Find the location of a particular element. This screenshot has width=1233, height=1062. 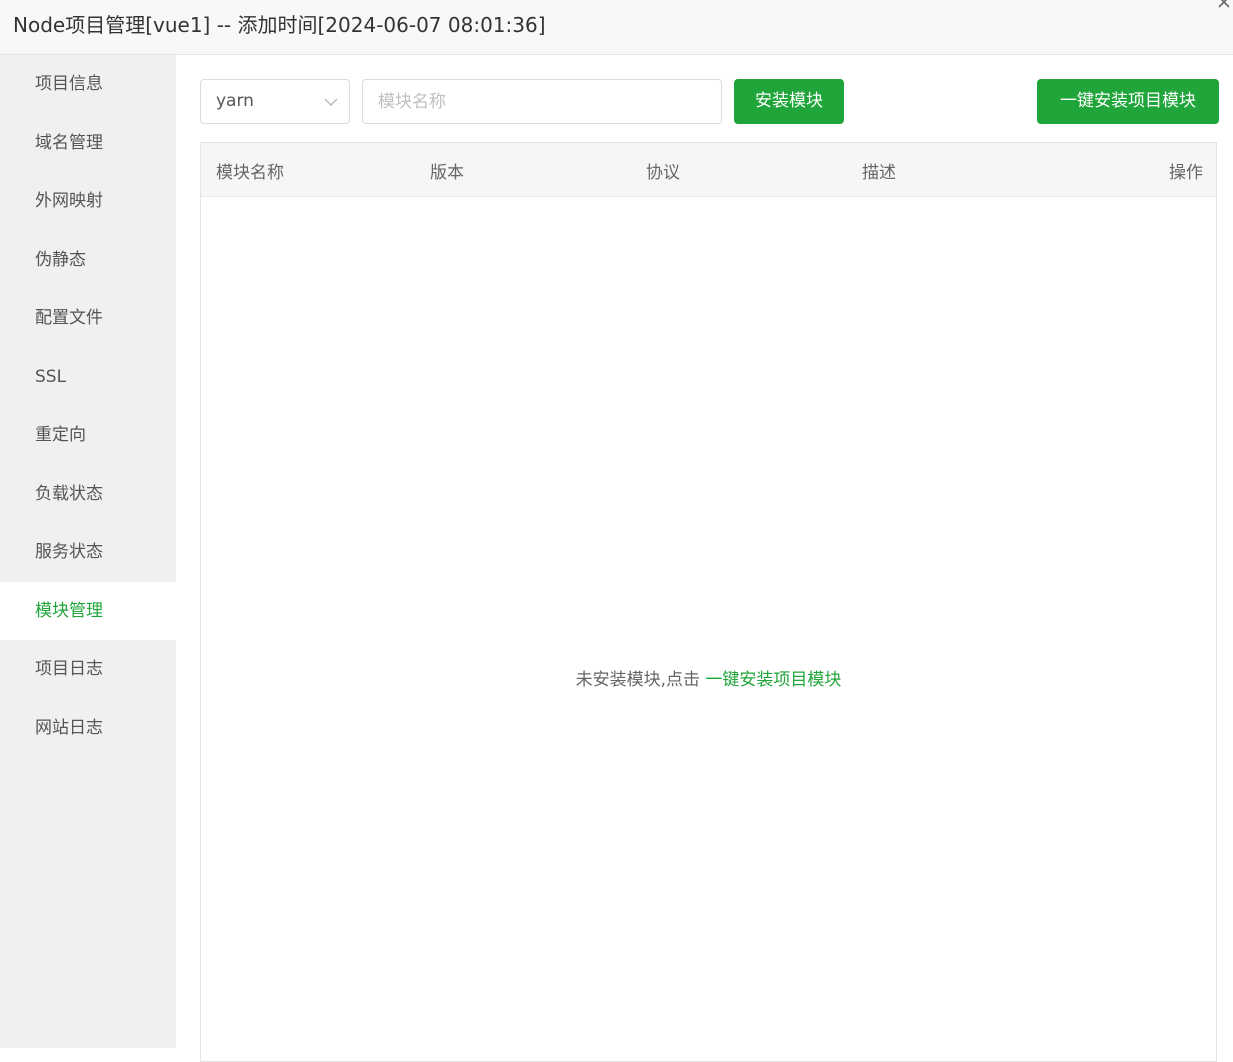

sidebar-item-label: 域名管理 is located at coordinates (69, 142).